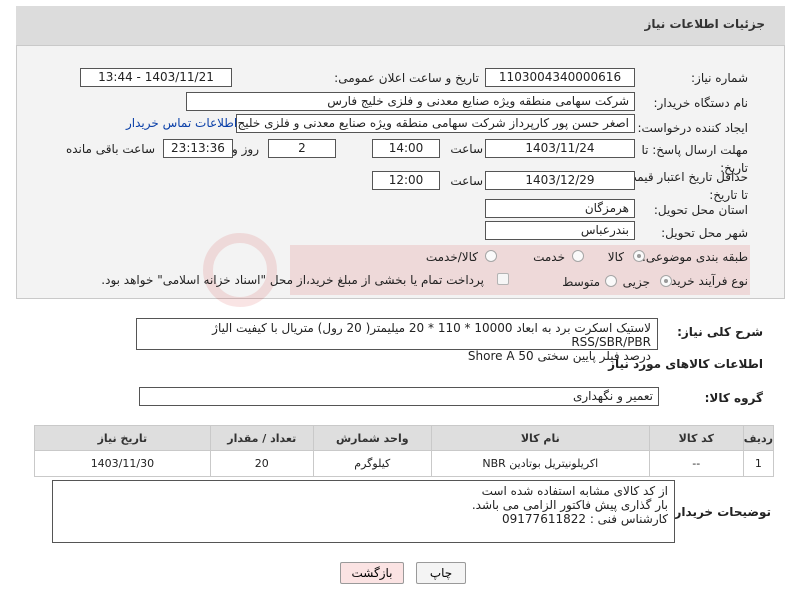 The height and width of the screenshot is (598, 789). Describe the element at coordinates (261, 463) in the screenshot. I see `cell-qty: 20` at that location.